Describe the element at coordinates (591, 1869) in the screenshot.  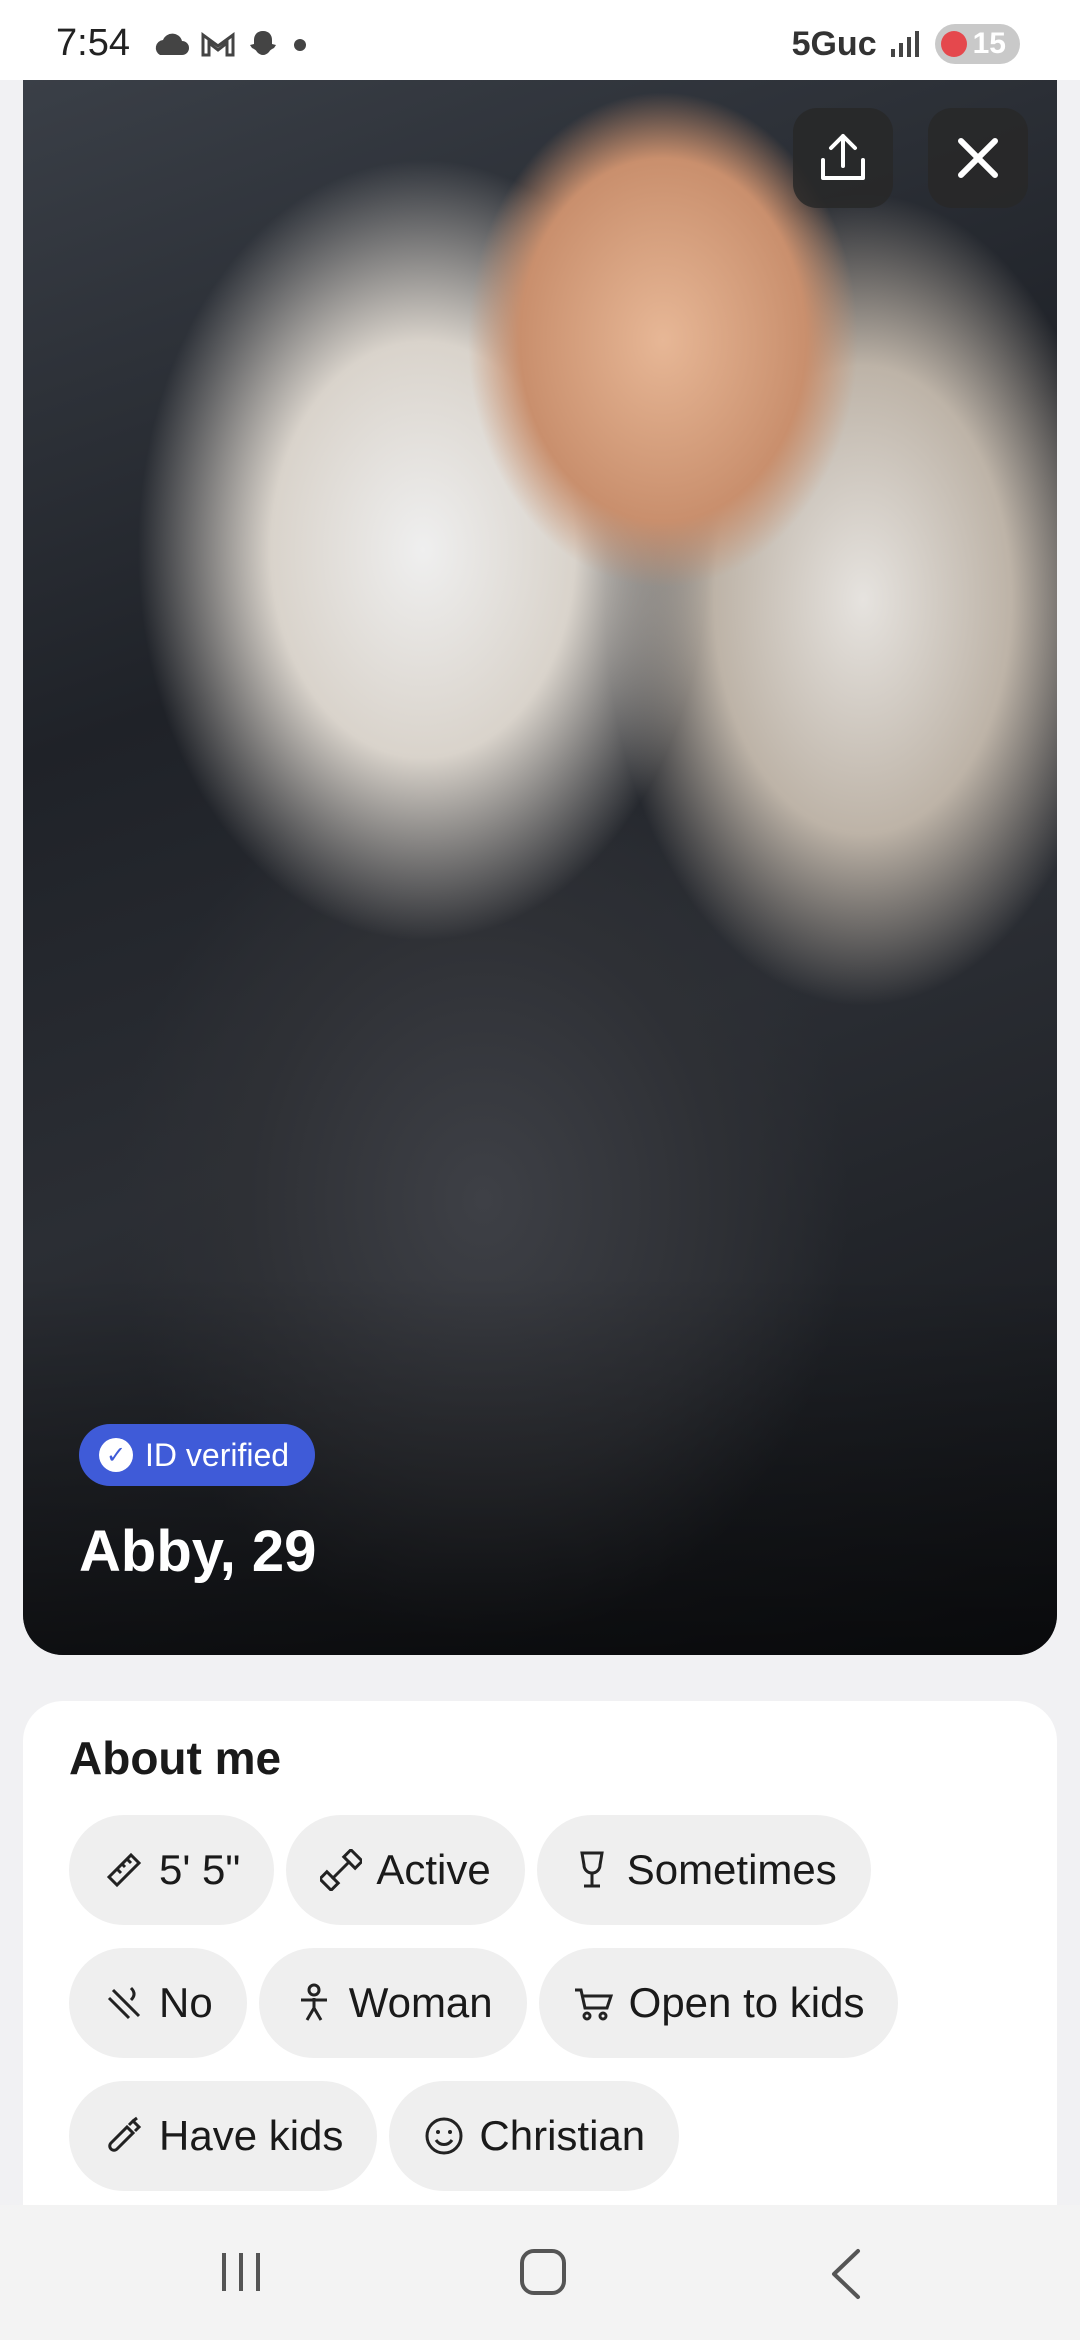
I see `wine-glass-icon` at that location.